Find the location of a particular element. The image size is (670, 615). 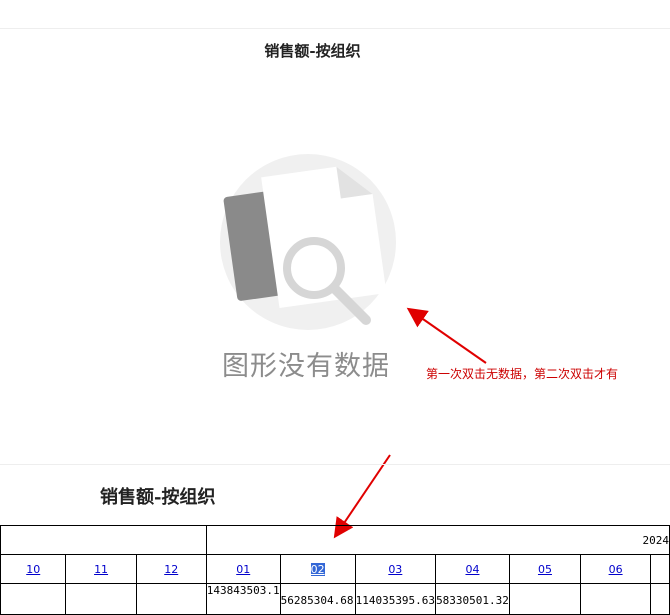

month-cell: 10 is located at coordinates (33, 569).